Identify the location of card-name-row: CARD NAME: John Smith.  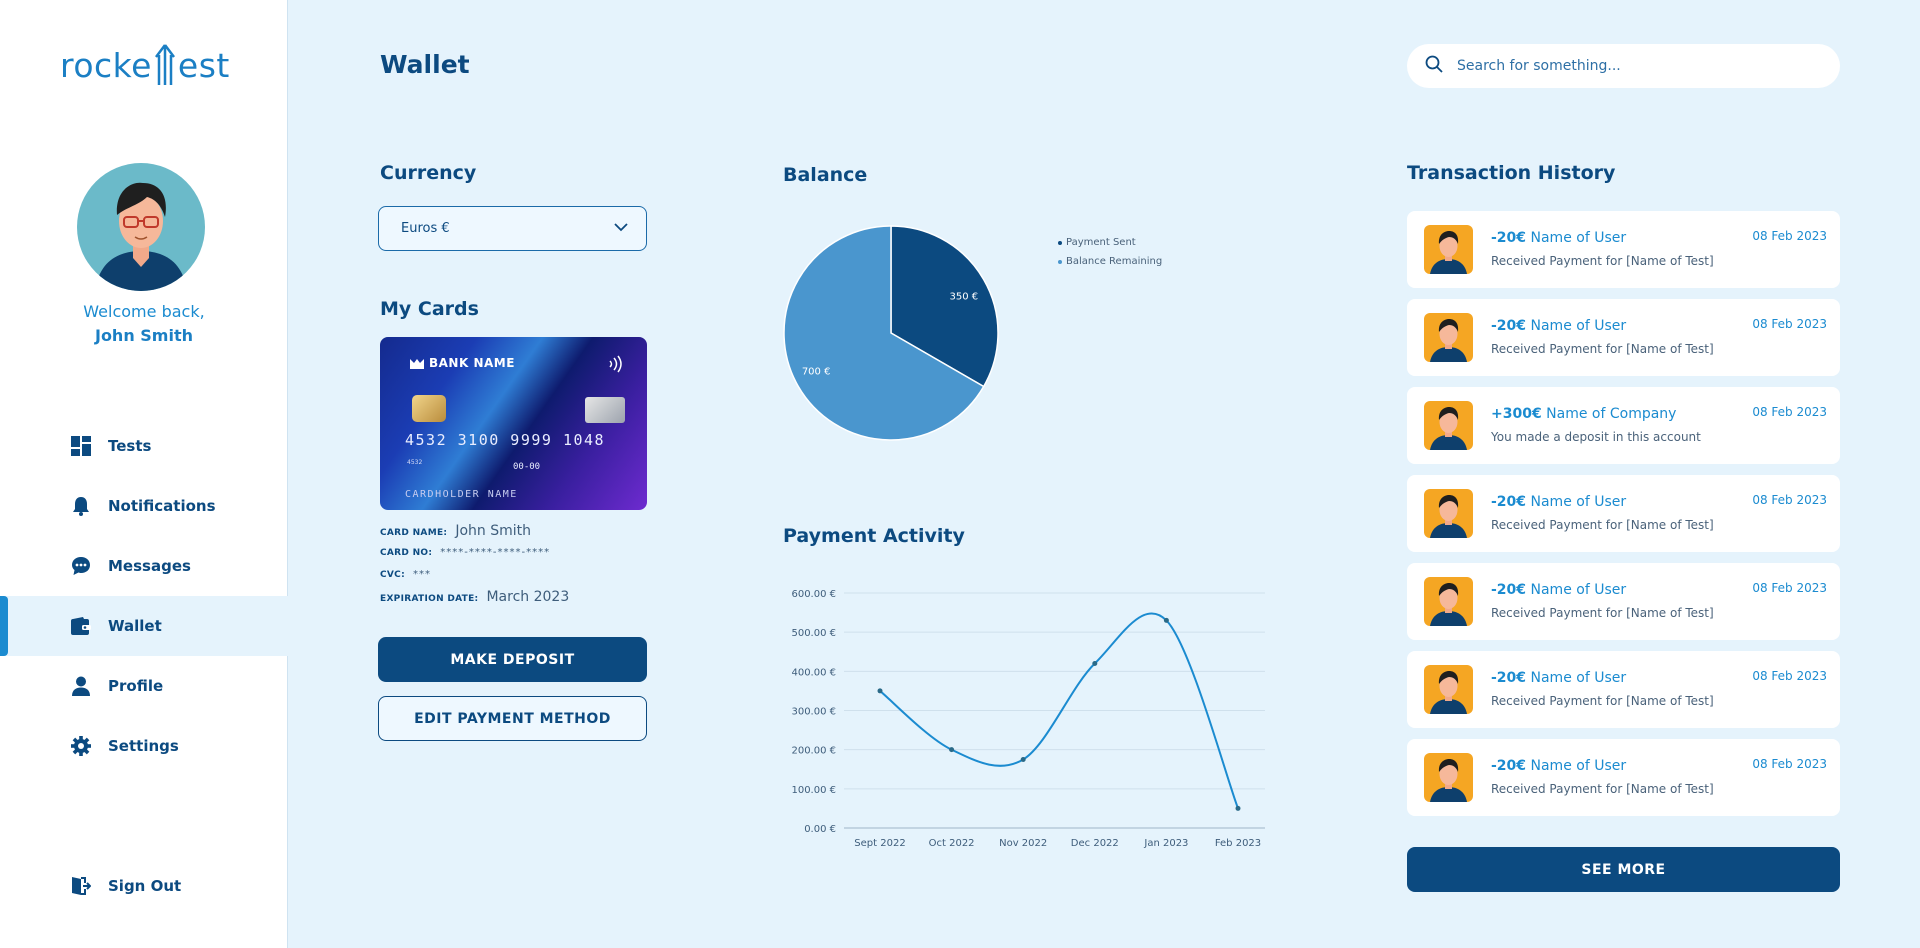
(455, 531).